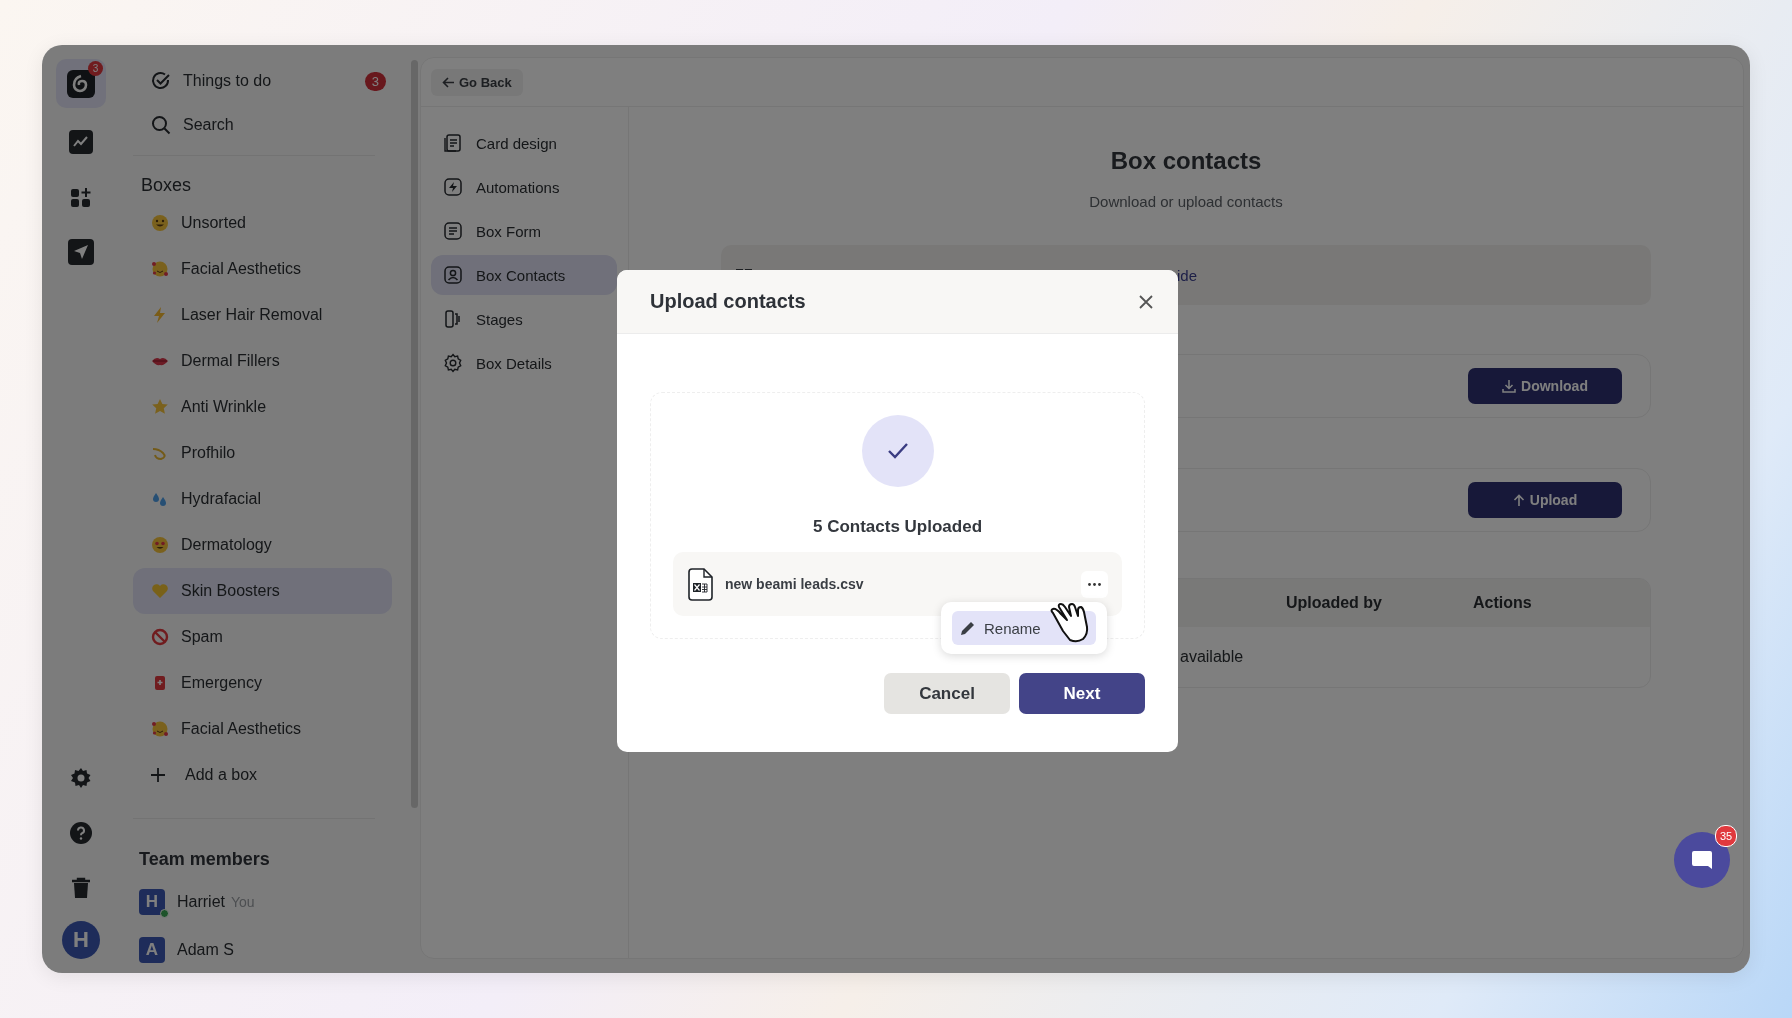  What do you see at coordinates (1503, 603) in the screenshot?
I see `column-header: Actions` at bounding box center [1503, 603].